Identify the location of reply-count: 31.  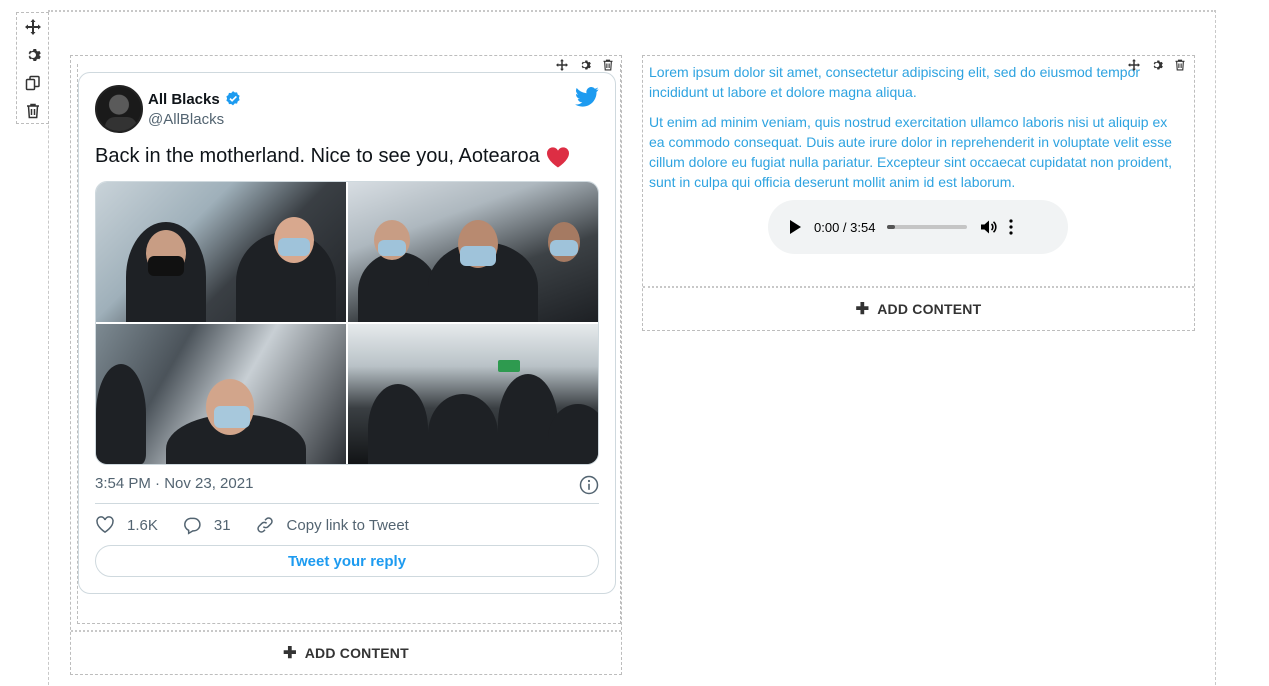
(222, 525).